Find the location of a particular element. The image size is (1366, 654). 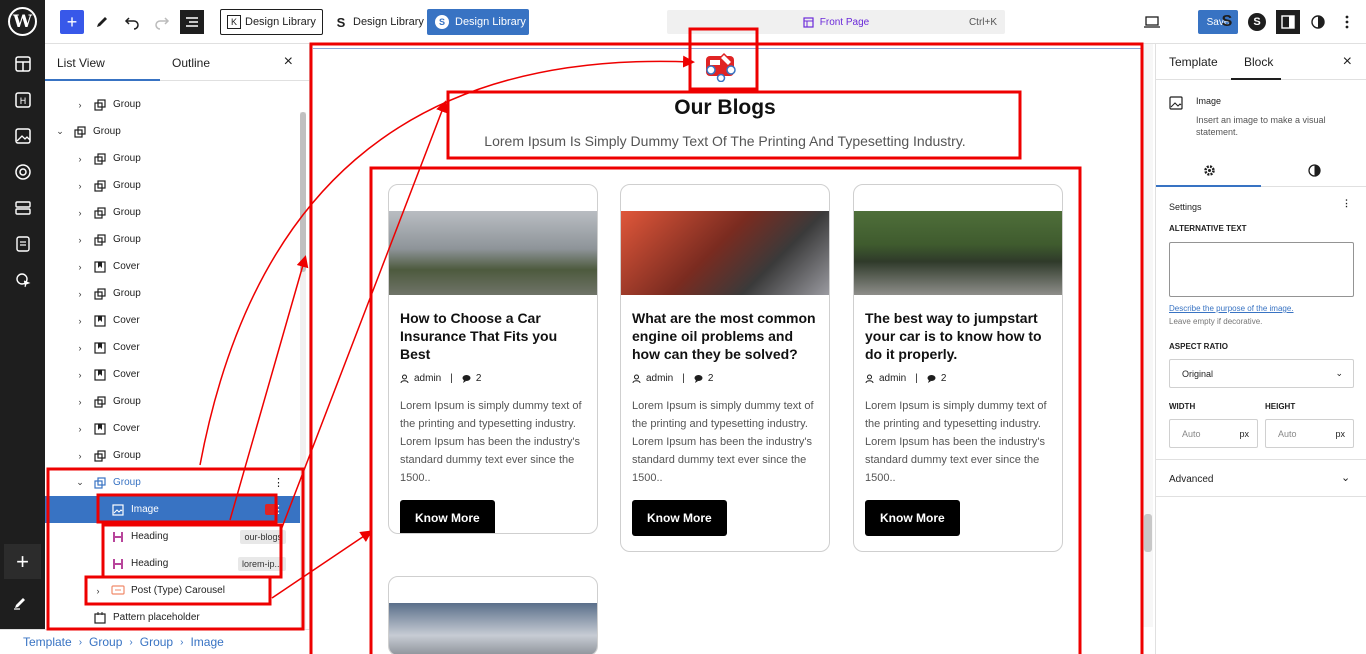

tools-pen-icon is located at coordinates (102, 22).